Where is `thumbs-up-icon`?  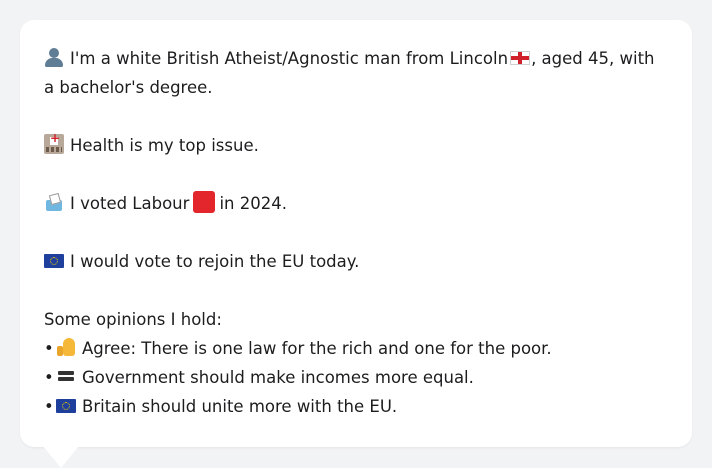
thumbs-up-icon is located at coordinates (66, 347).